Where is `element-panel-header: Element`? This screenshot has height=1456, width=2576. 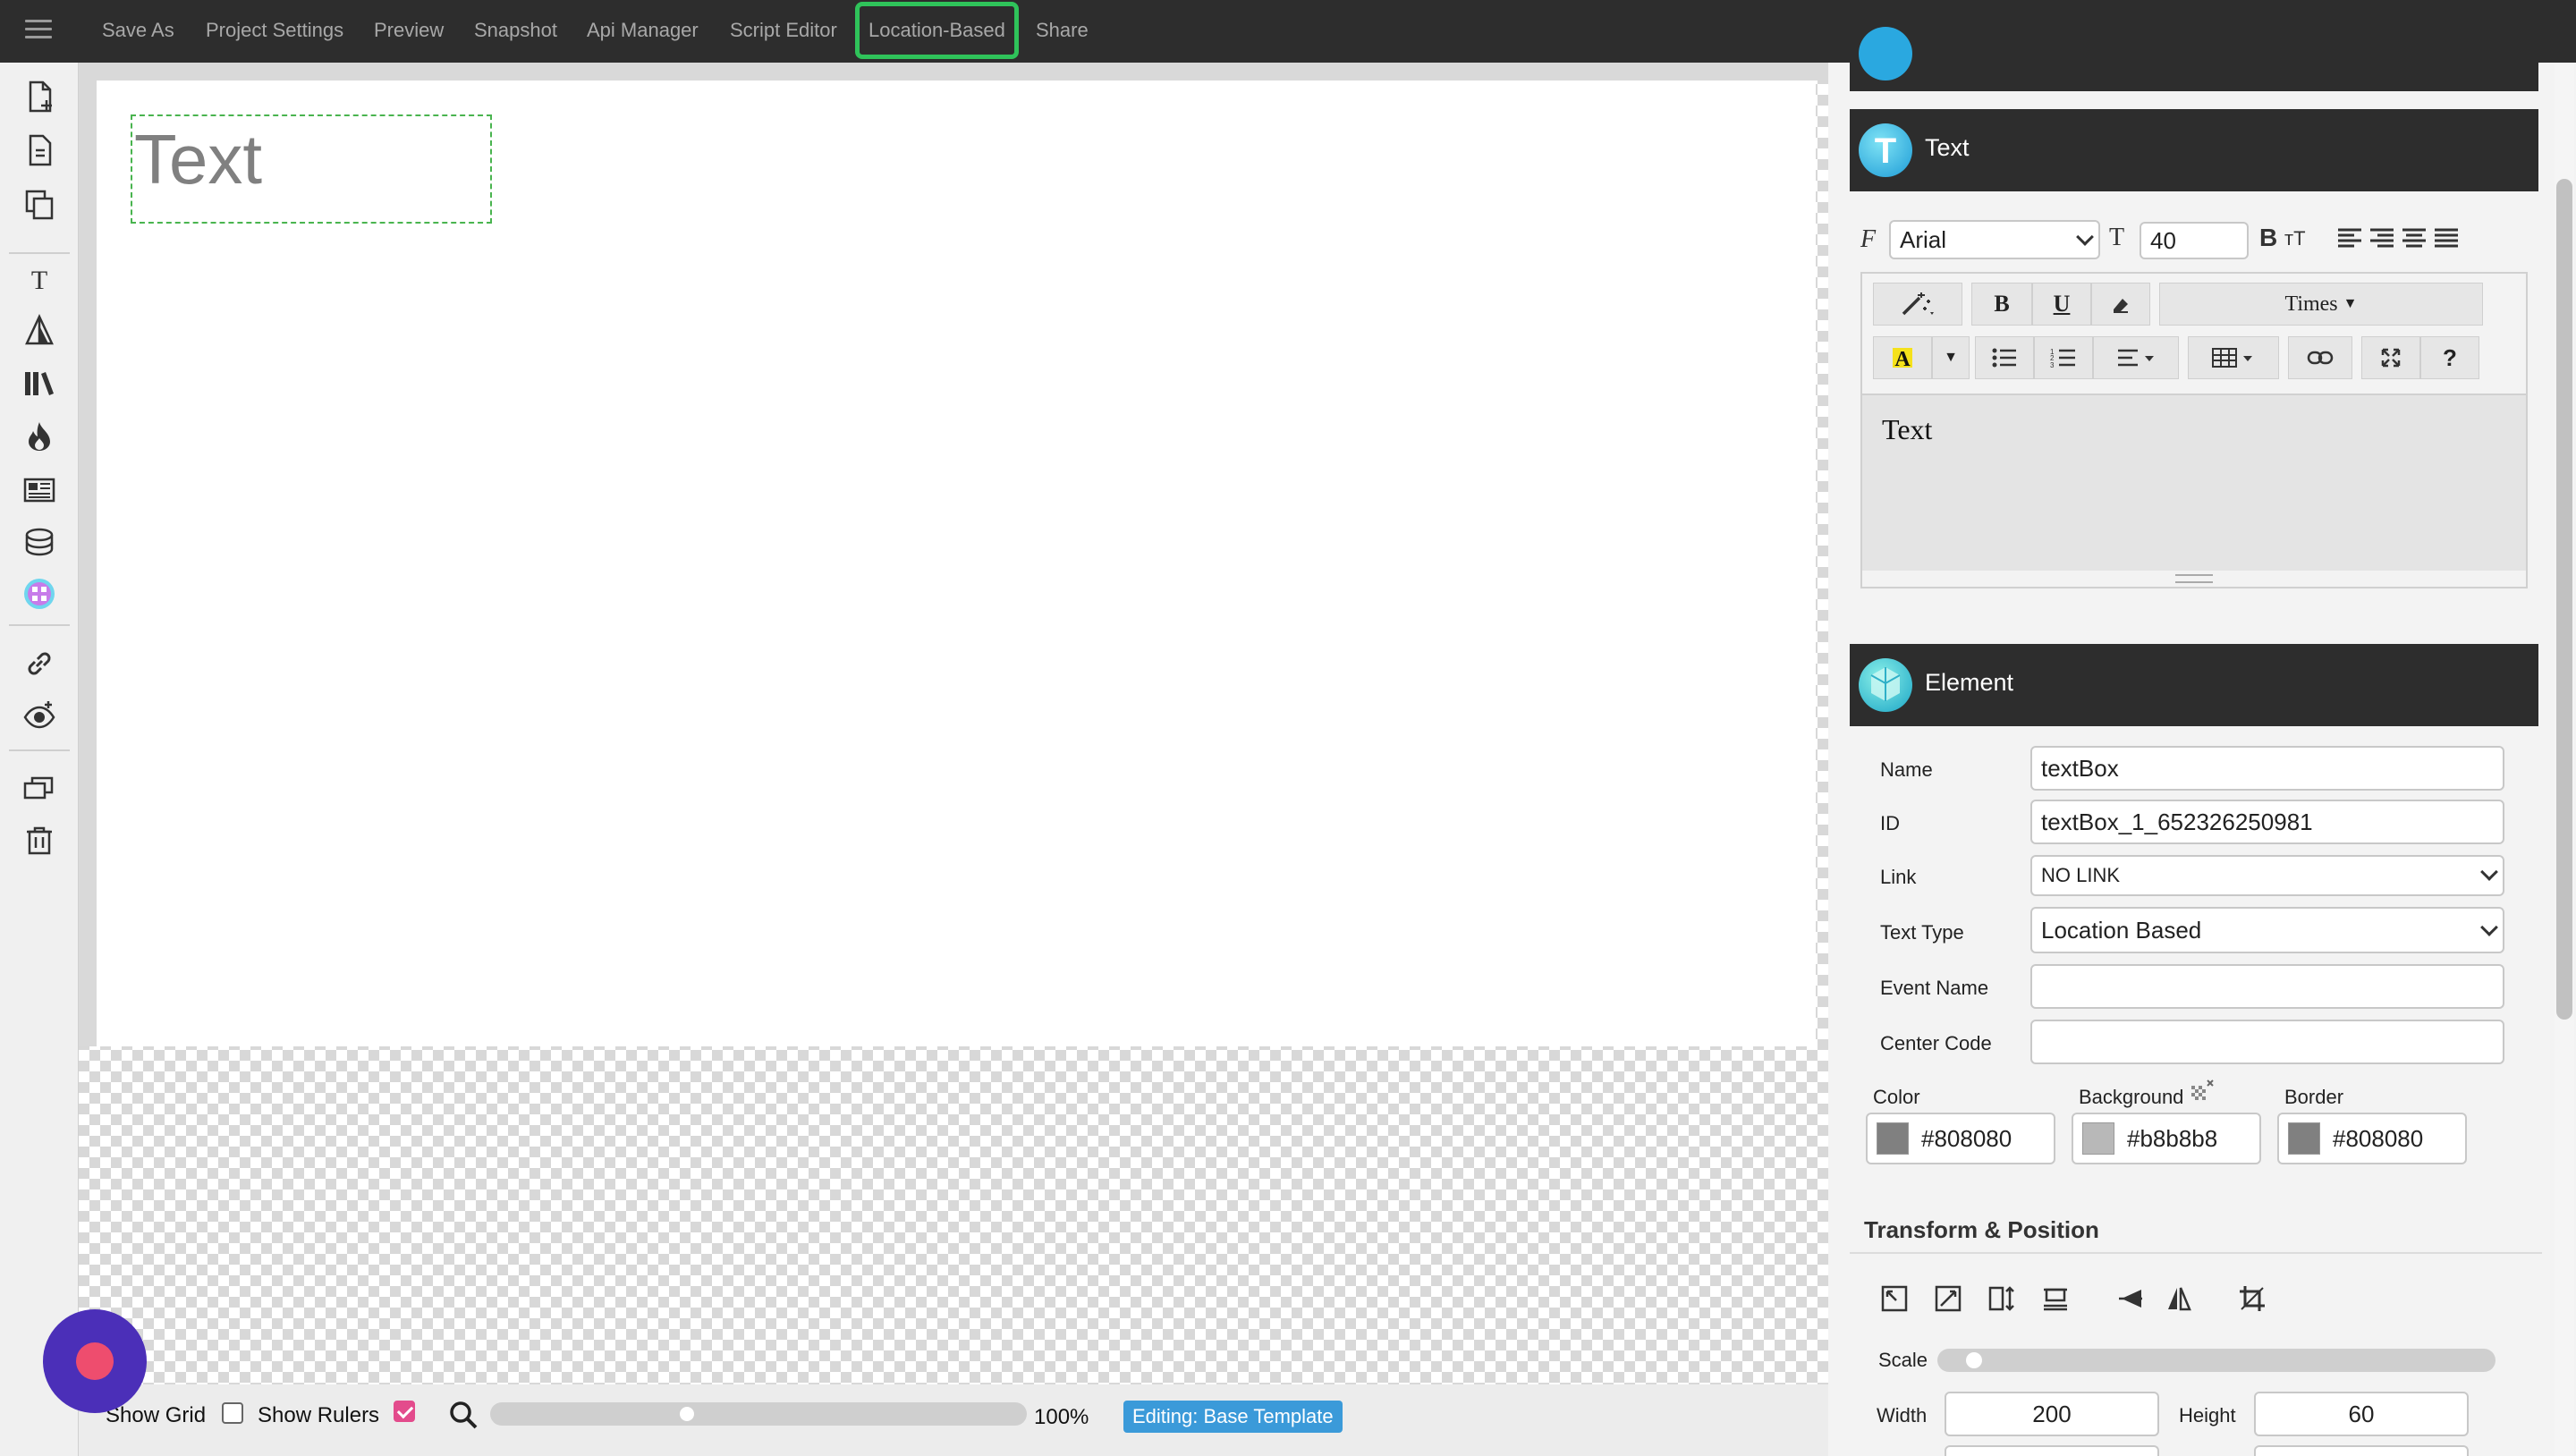
element-panel-header: Element is located at coordinates (2194, 685).